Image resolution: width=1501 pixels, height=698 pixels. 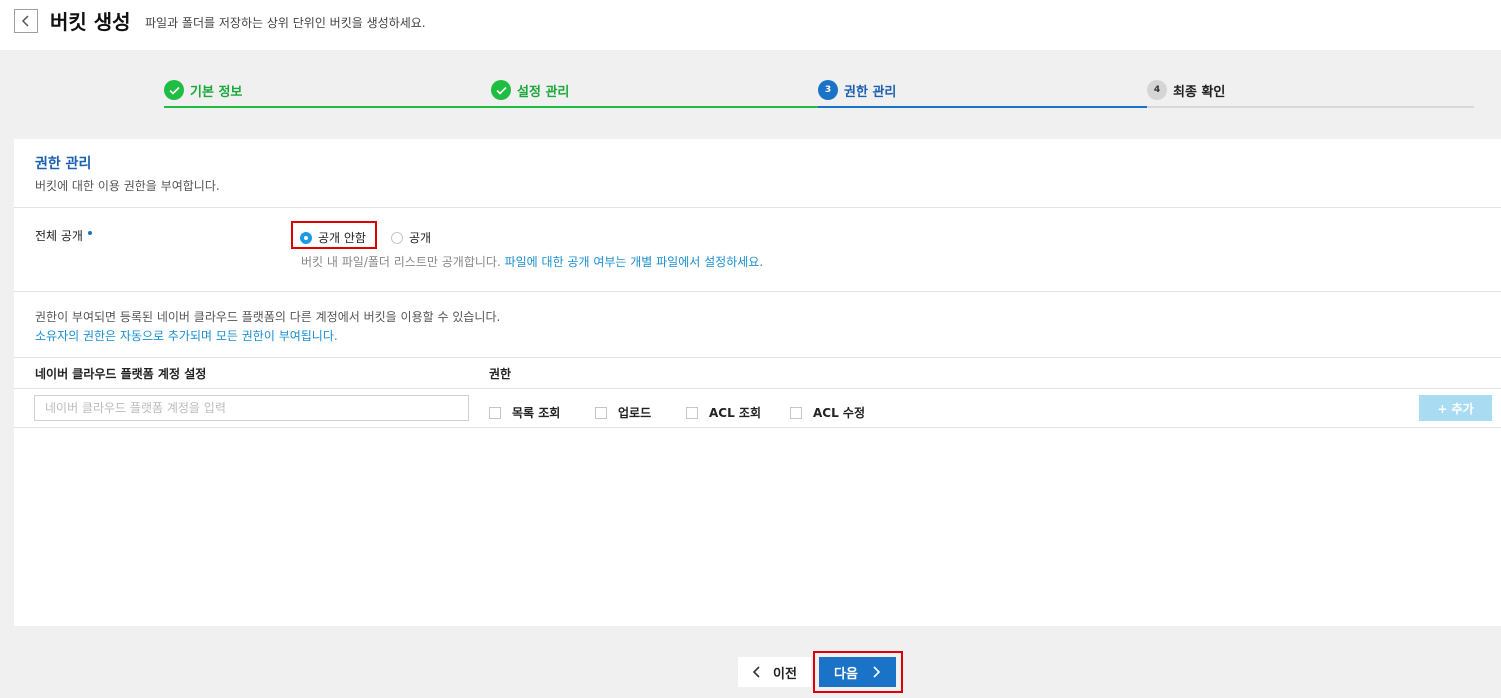 I want to click on step-line-active, so click(x=982, y=107).